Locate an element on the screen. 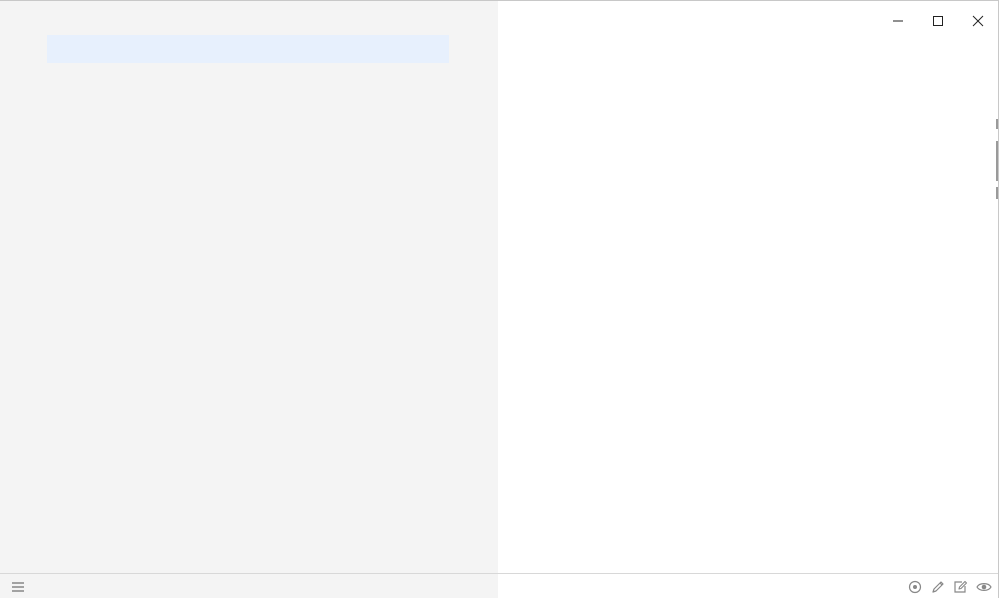 The width and height of the screenshot is (999, 598). status-bar is located at coordinates (499, 585).